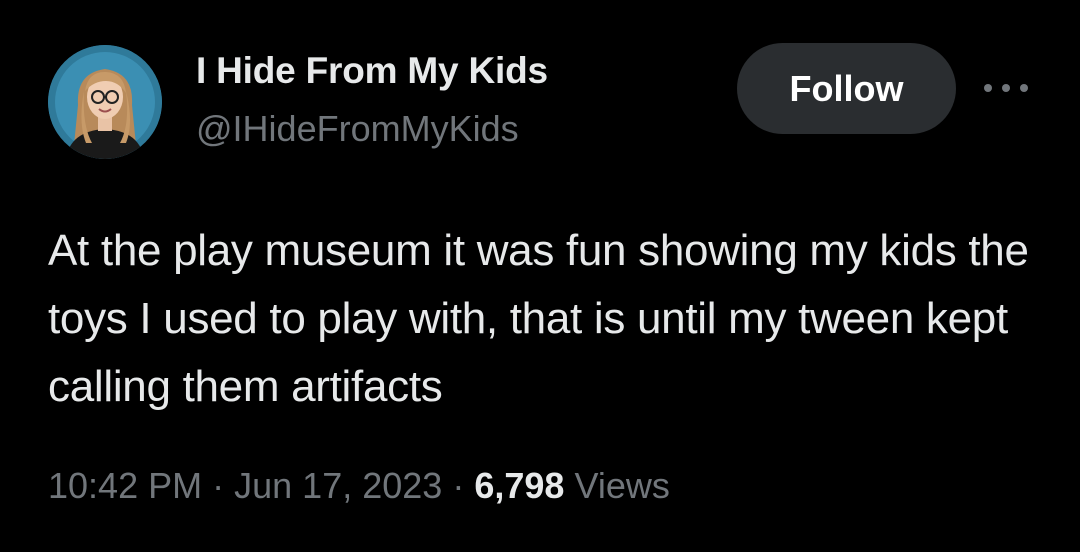 Image resolution: width=1080 pixels, height=552 pixels. I want to click on tweet-date: Jun 17, 2023, so click(338, 485).